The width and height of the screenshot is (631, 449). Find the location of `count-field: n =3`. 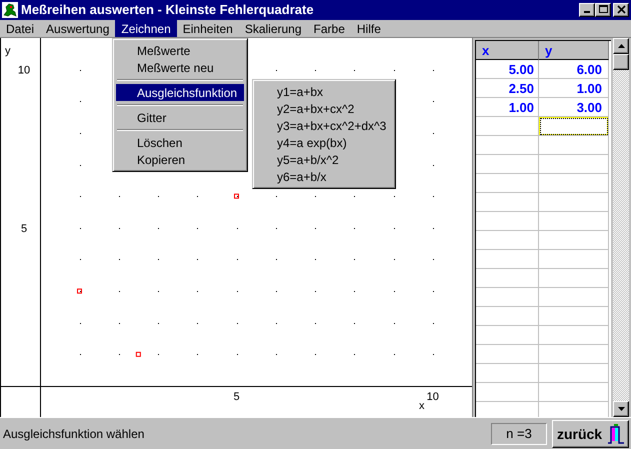

count-field: n =3 is located at coordinates (519, 433).